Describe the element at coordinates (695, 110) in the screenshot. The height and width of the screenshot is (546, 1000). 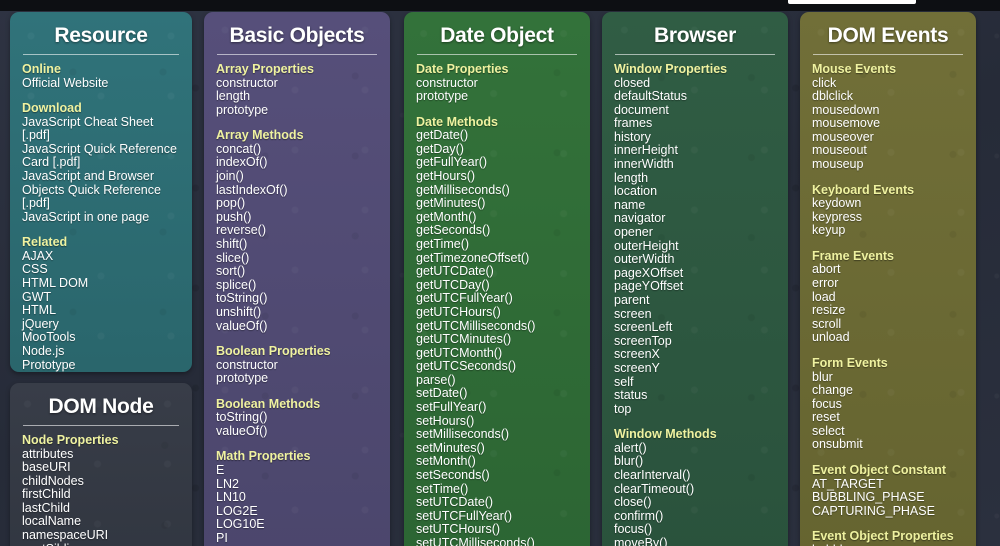
I see `list-item: document` at that location.